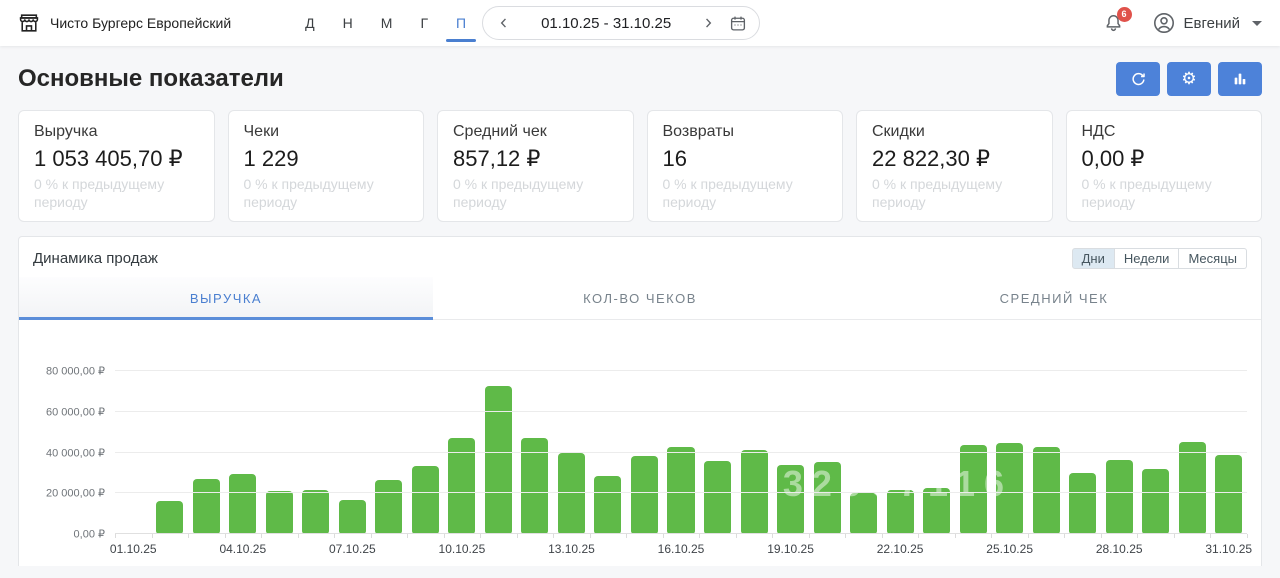 The width and height of the screenshot is (1280, 578). Describe the element at coordinates (535, 486) in the screenshot. I see `bar-12.10.25` at that location.